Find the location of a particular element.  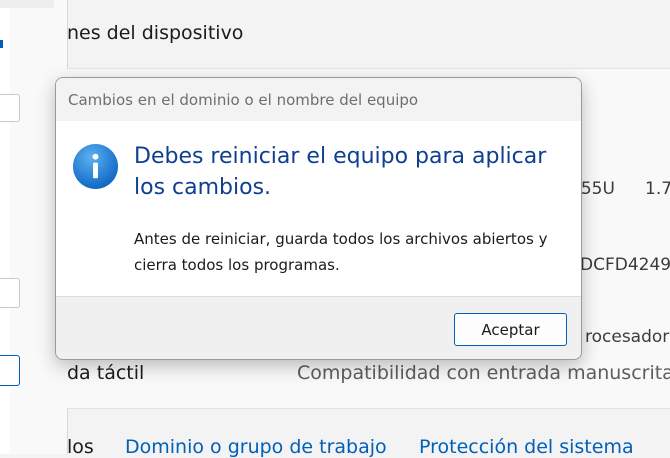

system-protection-link: Protección del sistema is located at coordinates (526, 447).